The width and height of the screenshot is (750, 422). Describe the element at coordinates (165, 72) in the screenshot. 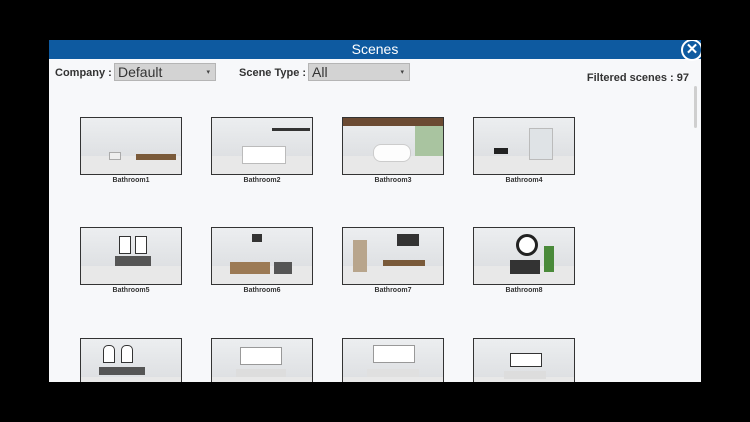

I see `company-select: Default ▾` at that location.